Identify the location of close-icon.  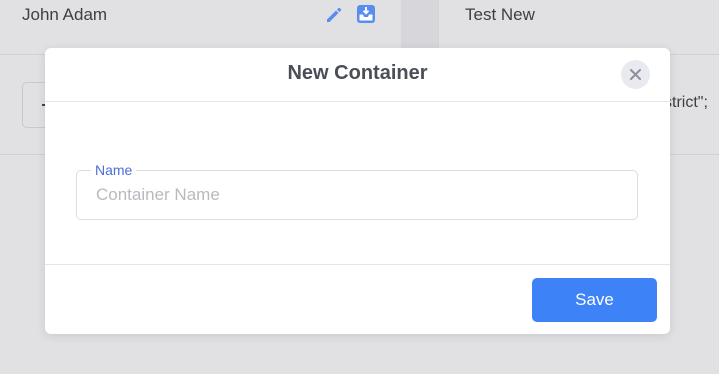
(635, 74).